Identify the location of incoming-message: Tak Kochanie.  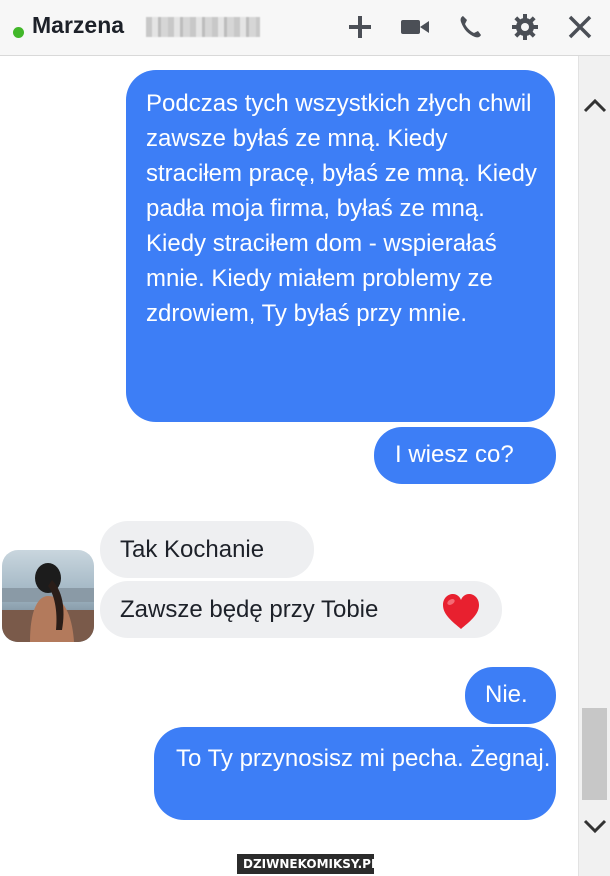
(207, 549).